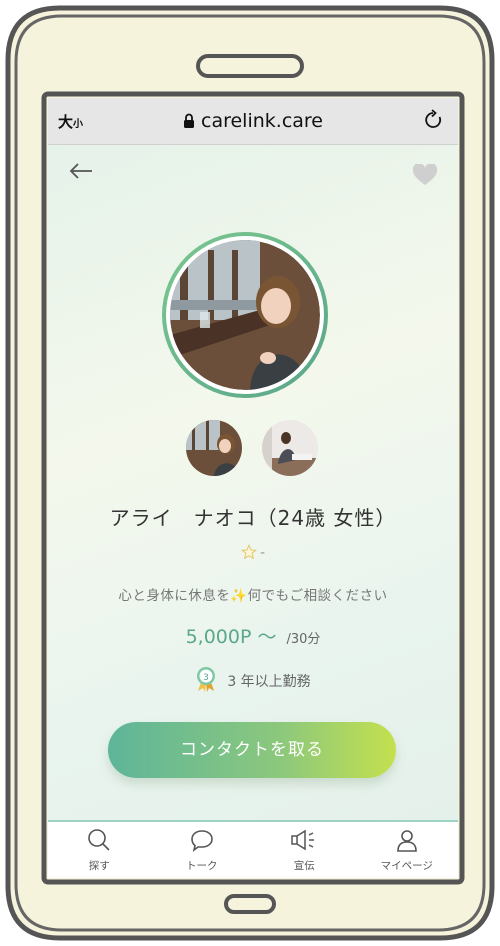  I want to click on favorite-heart-icon, so click(425, 175).